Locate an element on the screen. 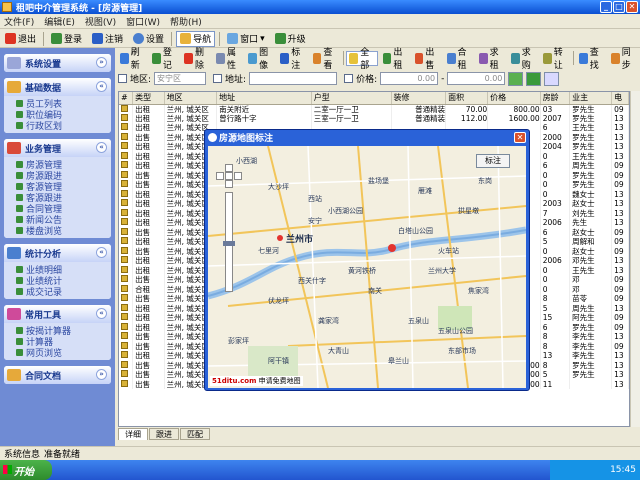  sidebar-header-contract-docs: 合同文档» is located at coordinates (57, 375).